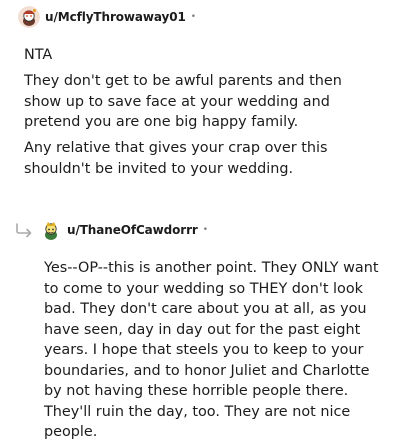 The image size is (400, 448). What do you see at coordinates (132, 230) in the screenshot?
I see `comment-author: u/ThaneOfCawdorrr` at bounding box center [132, 230].